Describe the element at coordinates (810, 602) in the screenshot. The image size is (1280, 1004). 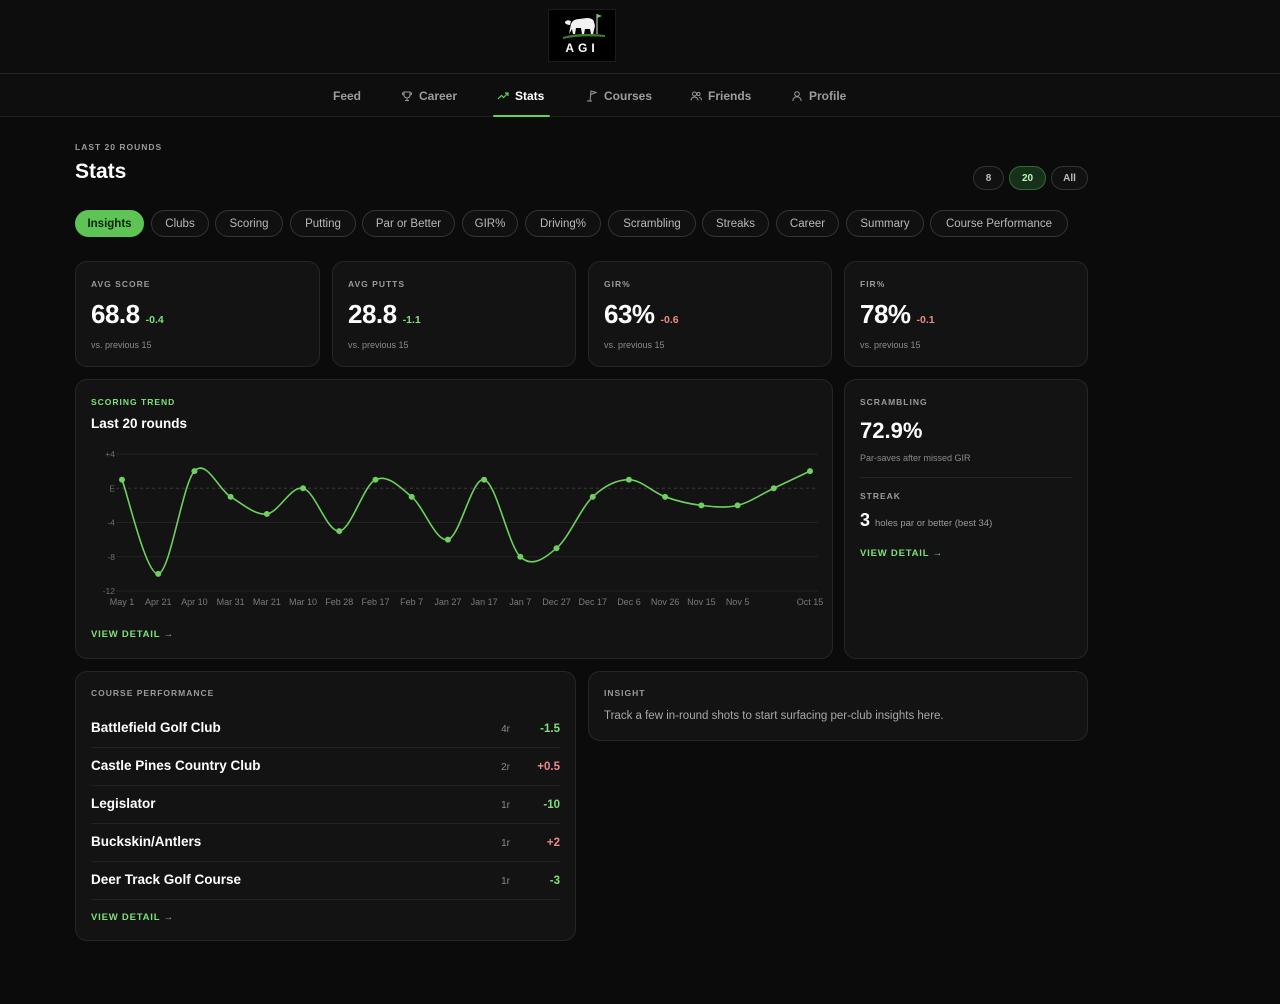
I see `chart-x-tick-label: Oct 15` at that location.